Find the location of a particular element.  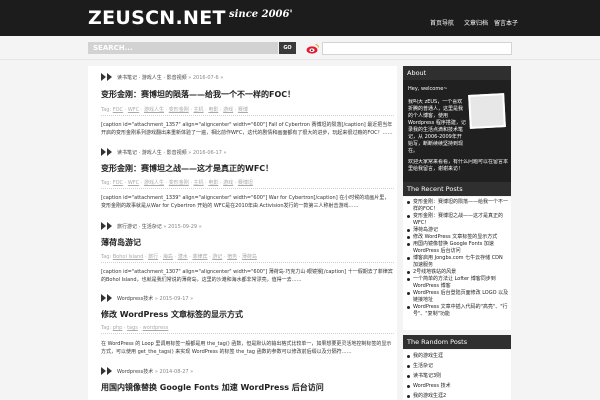

weibo-icon is located at coordinates (313, 48).